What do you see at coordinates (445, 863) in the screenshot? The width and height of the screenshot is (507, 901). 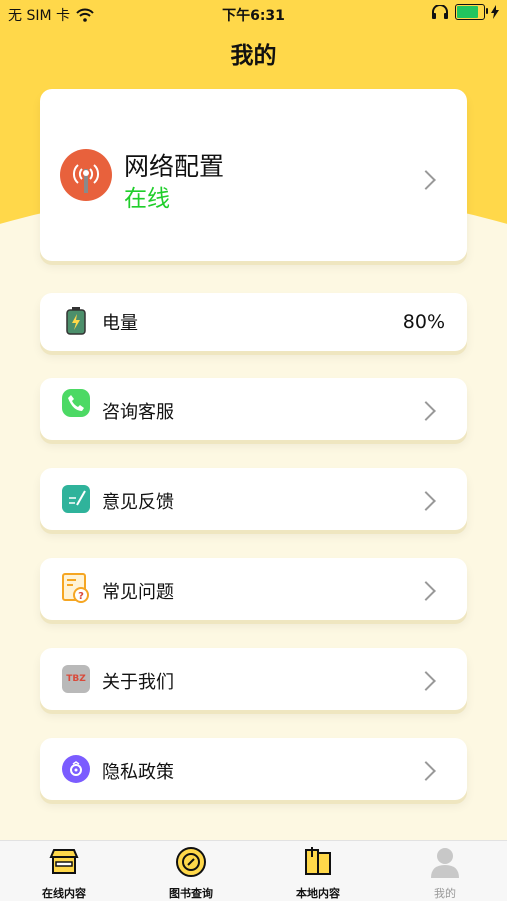 I see `profile-icon` at bounding box center [445, 863].